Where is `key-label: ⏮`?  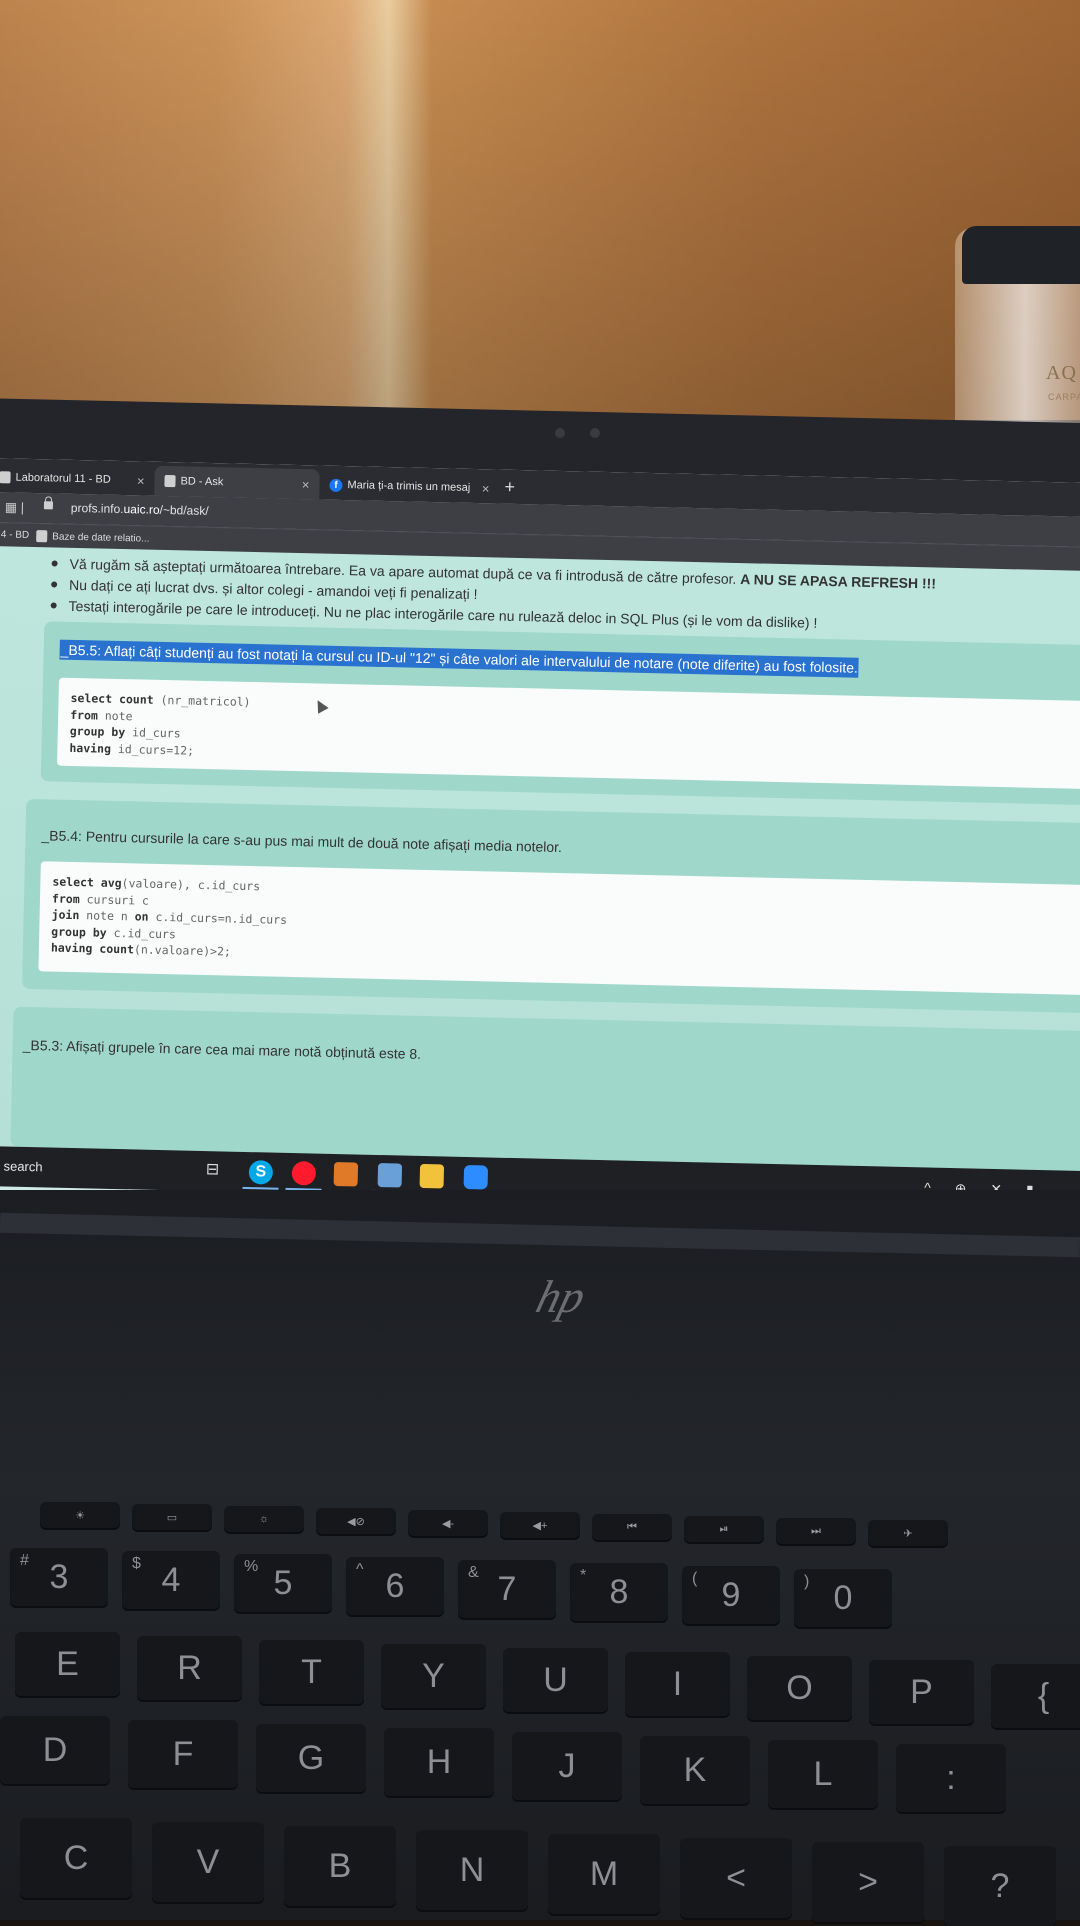
key-label: ⏮ is located at coordinates (632, 1526).